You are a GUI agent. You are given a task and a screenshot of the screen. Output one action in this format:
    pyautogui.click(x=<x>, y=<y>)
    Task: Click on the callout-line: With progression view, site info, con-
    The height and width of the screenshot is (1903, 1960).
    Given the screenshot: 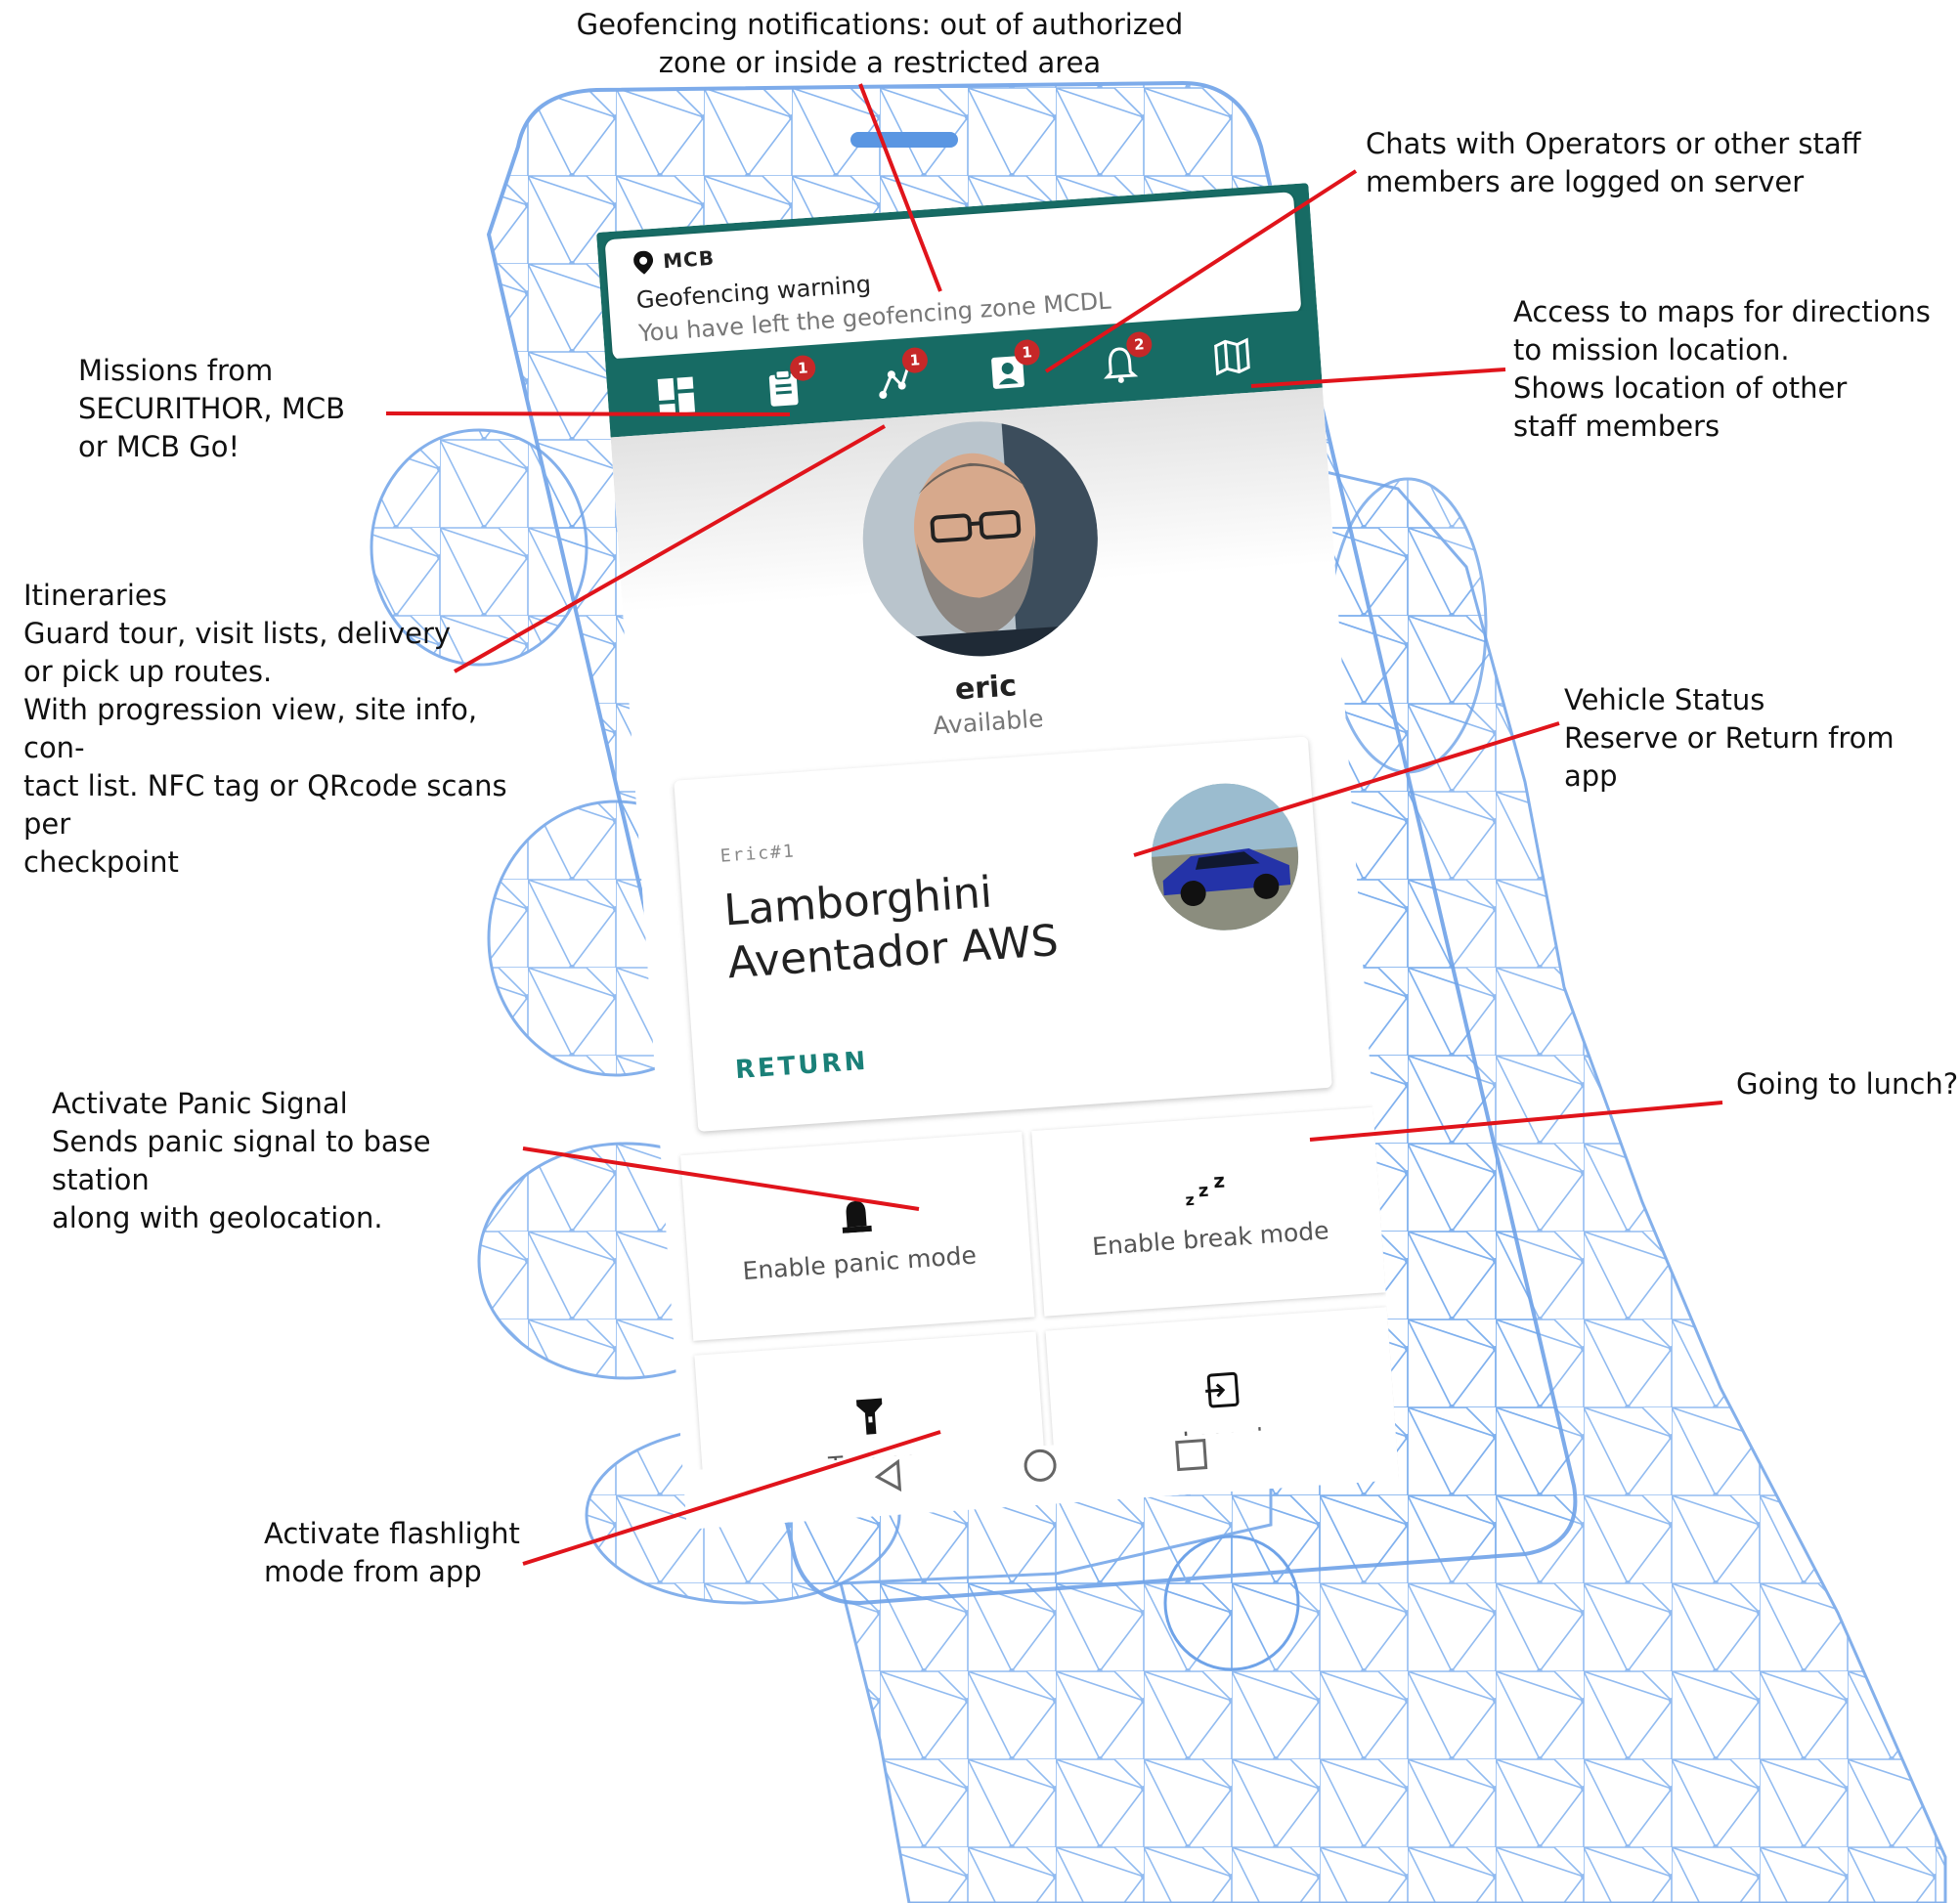 What is the action you would take?
    pyautogui.click(x=250, y=728)
    